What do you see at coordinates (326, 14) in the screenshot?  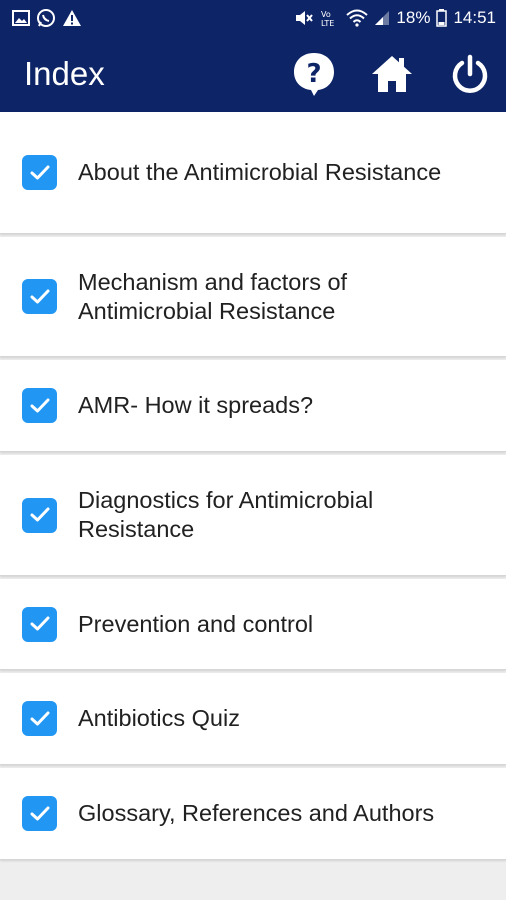 I see `svg-text: Vo` at bounding box center [326, 14].